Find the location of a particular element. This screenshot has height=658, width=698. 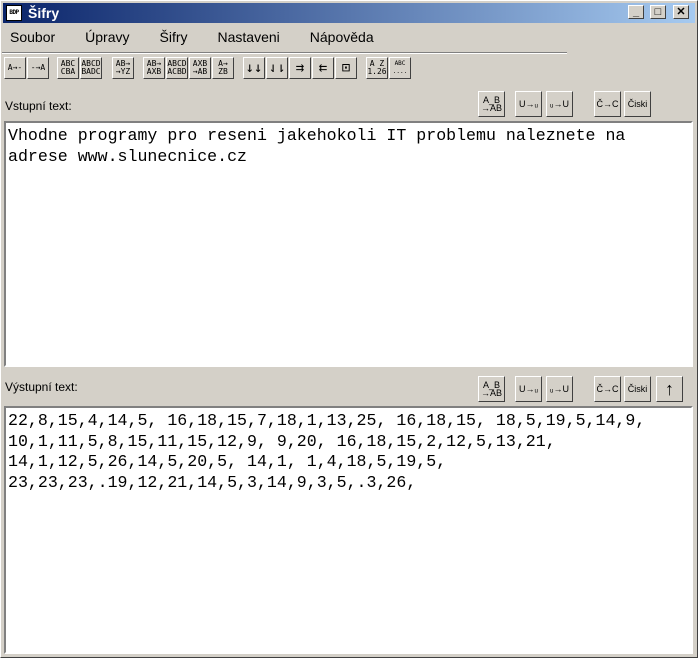

menu-nastaveni: Nastaveni is located at coordinates (249, 37).